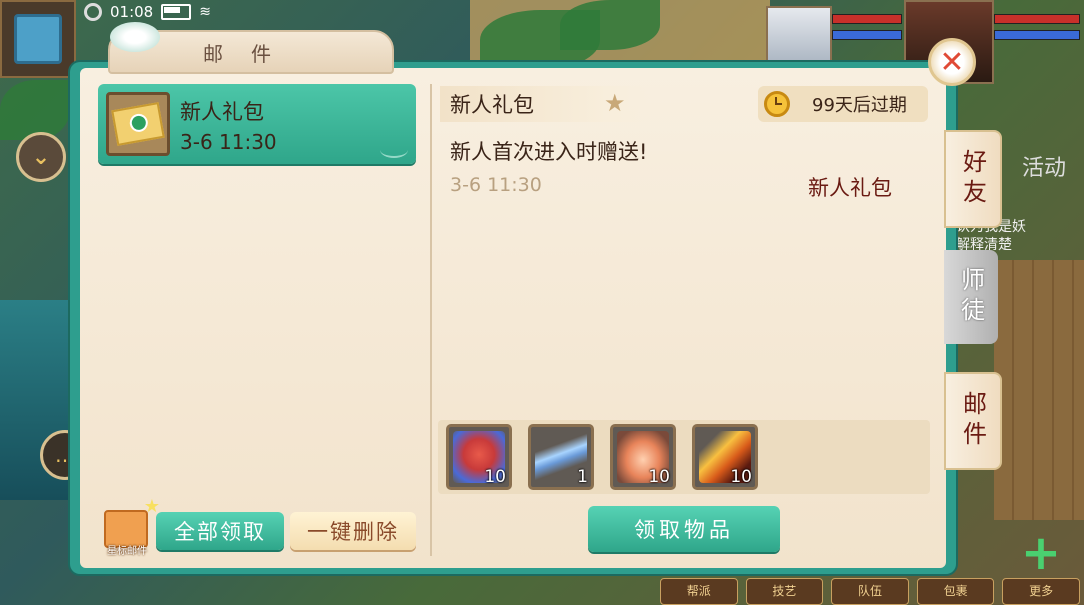 This screenshot has height=605, width=1084. I want to click on alarm-clock-icon, so click(777, 104).